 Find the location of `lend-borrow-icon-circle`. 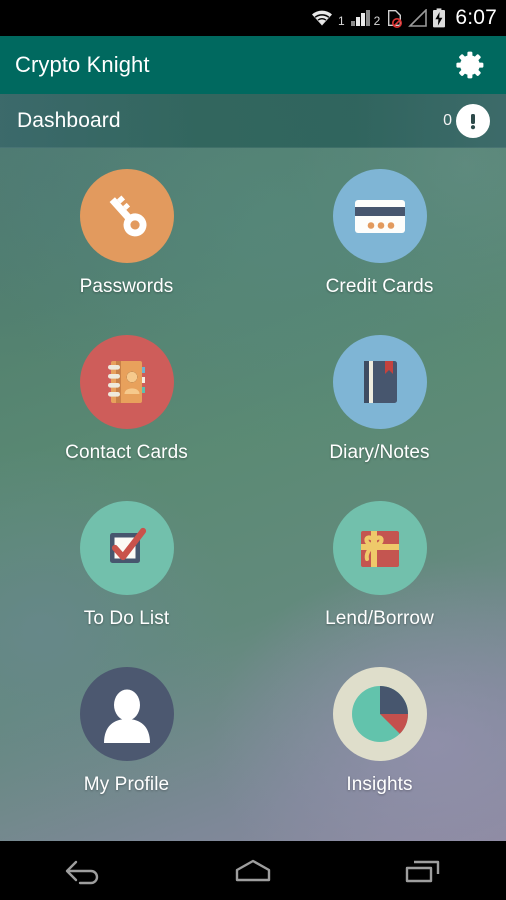

lend-borrow-icon-circle is located at coordinates (379, 548).